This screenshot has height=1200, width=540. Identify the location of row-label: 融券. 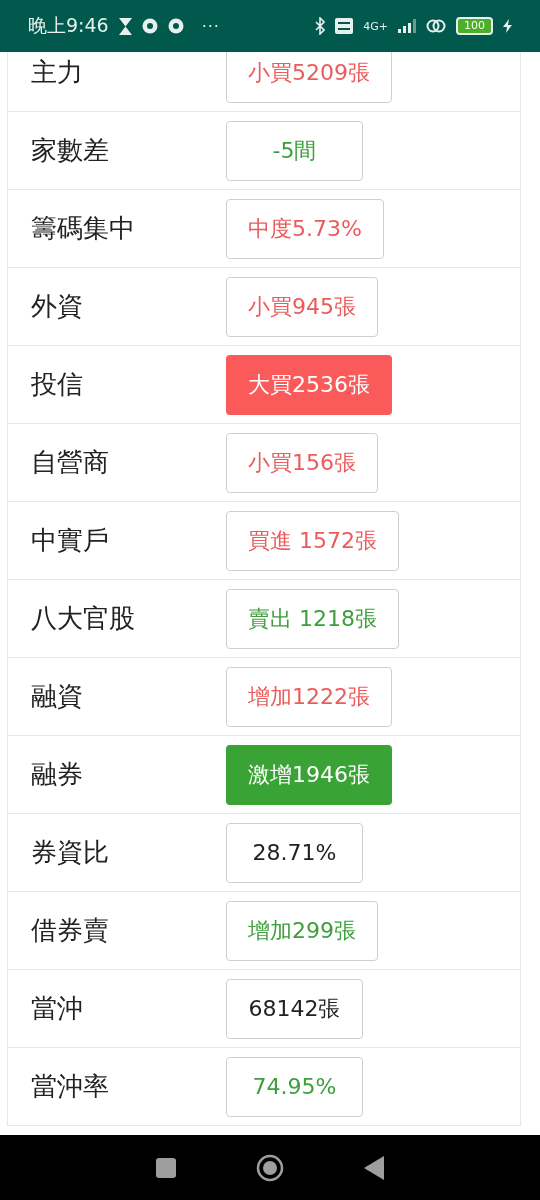
(57, 774).